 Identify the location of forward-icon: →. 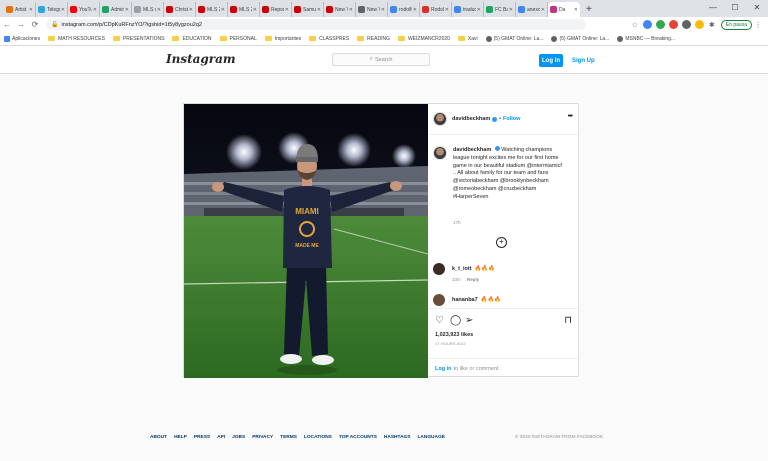
(21, 24).